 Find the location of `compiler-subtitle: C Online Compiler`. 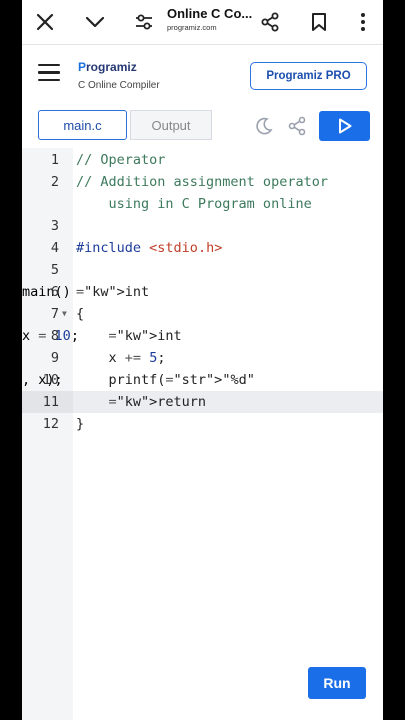

compiler-subtitle: C Online Compiler is located at coordinates (119, 85).